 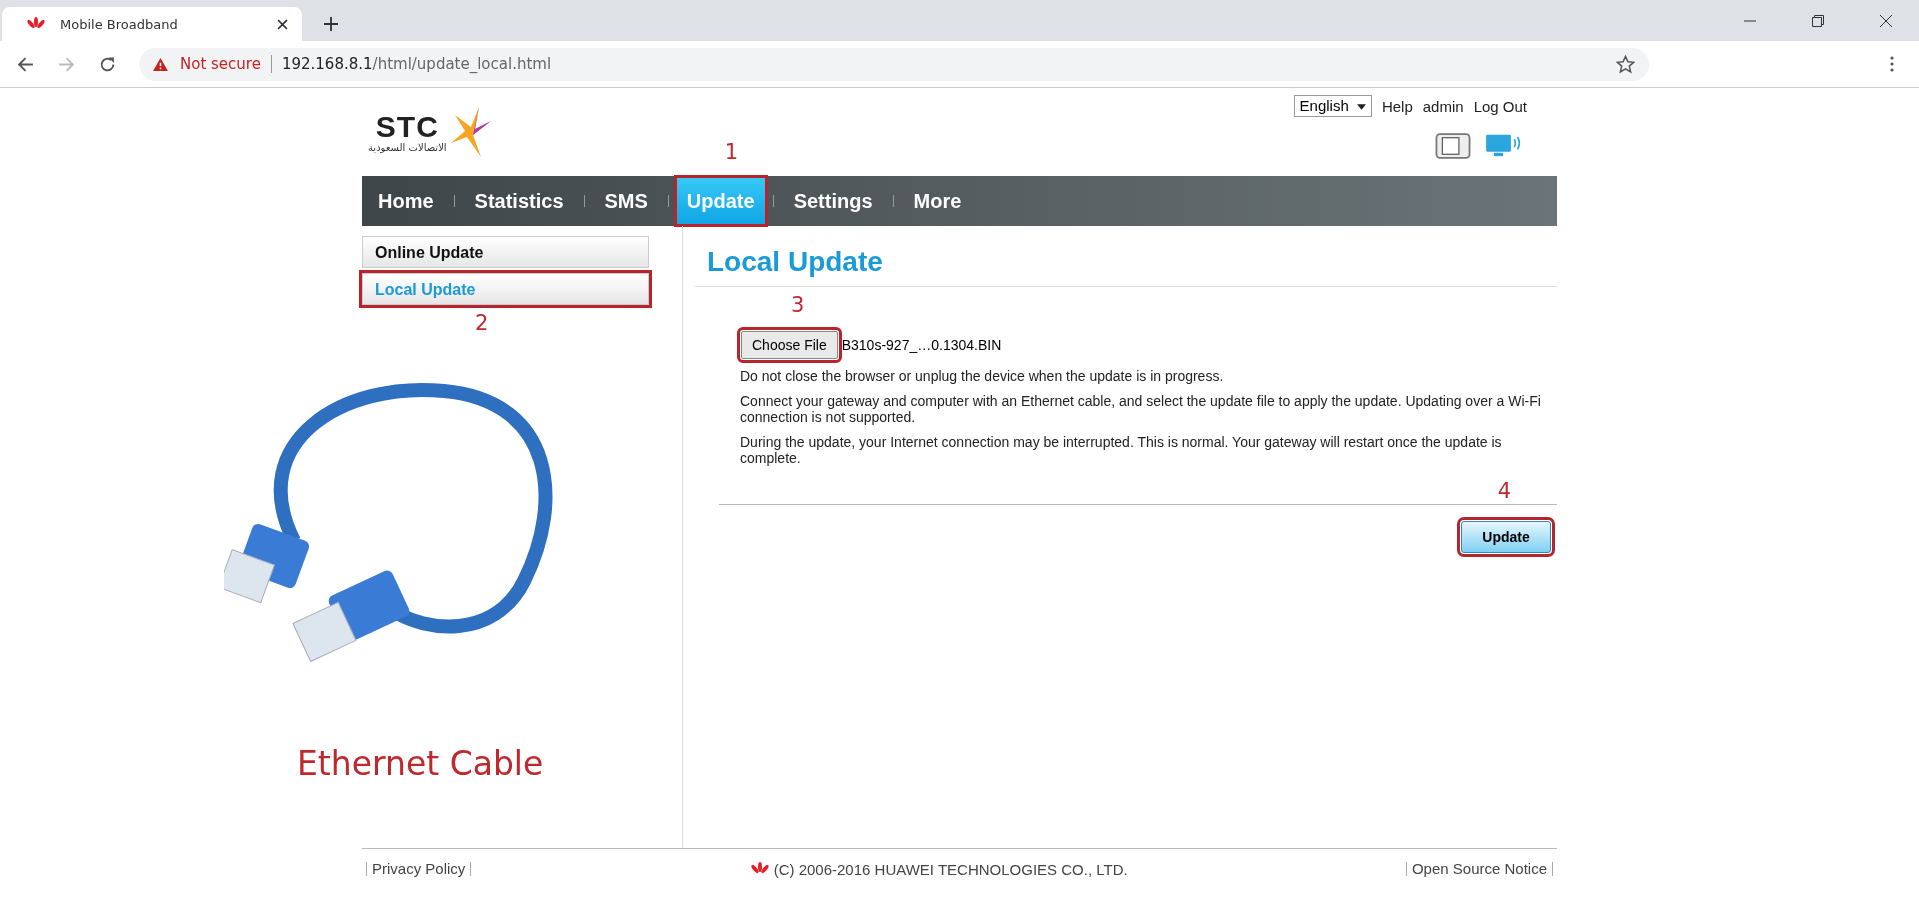 I want to click on nav-tab: Settings, so click(x=833, y=201).